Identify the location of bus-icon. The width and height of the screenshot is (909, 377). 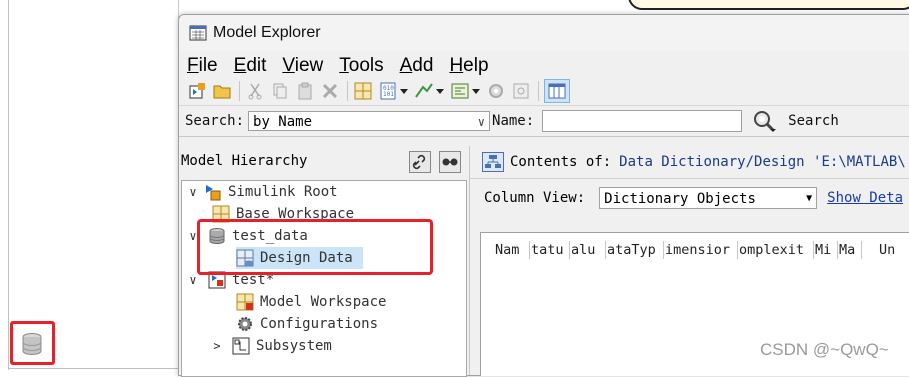
(460, 91).